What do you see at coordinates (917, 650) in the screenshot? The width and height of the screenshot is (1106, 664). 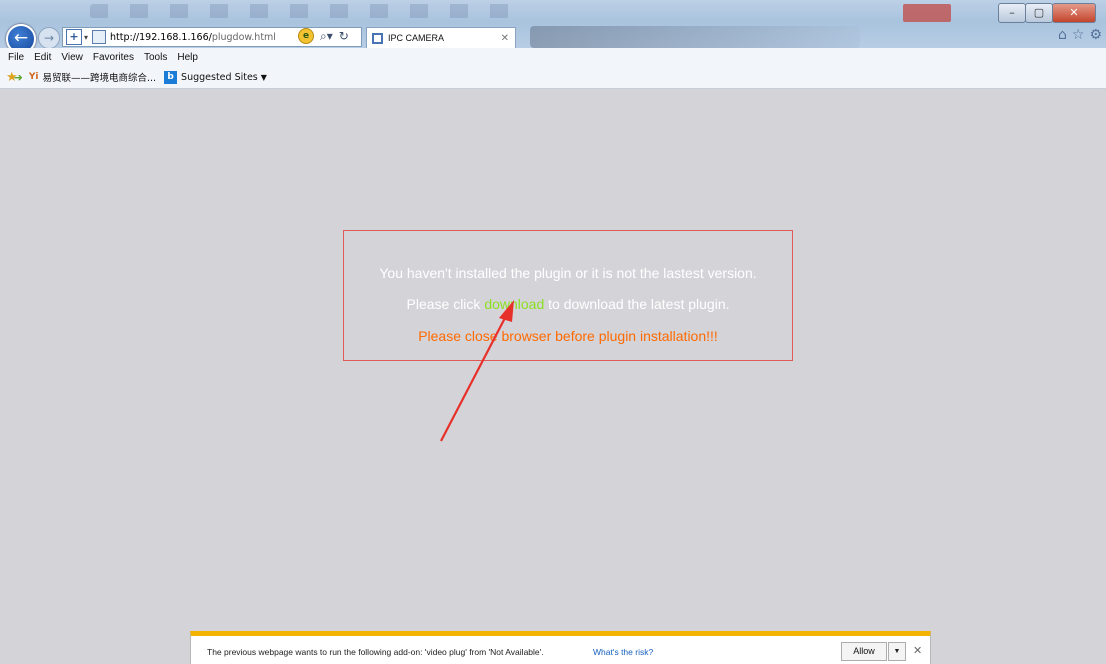 I see `close-icon: ✕` at bounding box center [917, 650].